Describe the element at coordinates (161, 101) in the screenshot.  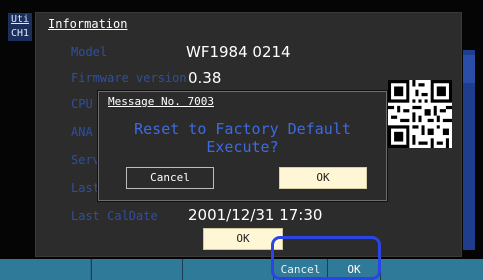
I see `dialog-title: Message No. 7003` at that location.